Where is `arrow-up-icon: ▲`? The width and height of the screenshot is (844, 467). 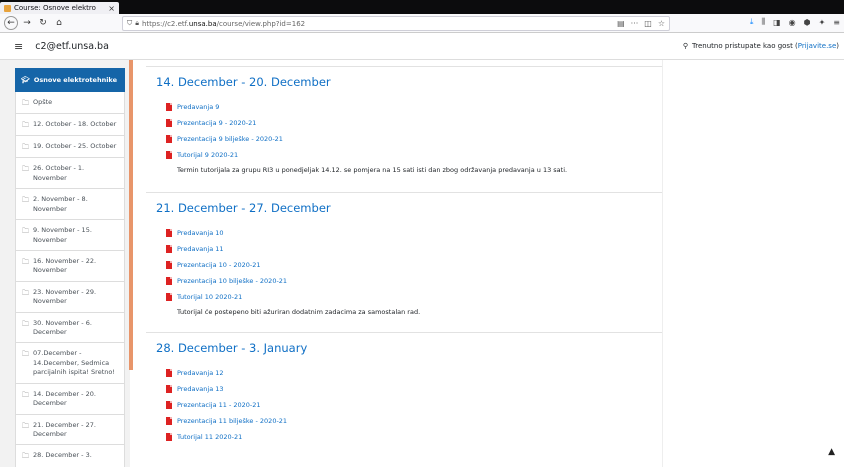
arrow-up-icon: ▲ is located at coordinates (831, 452).